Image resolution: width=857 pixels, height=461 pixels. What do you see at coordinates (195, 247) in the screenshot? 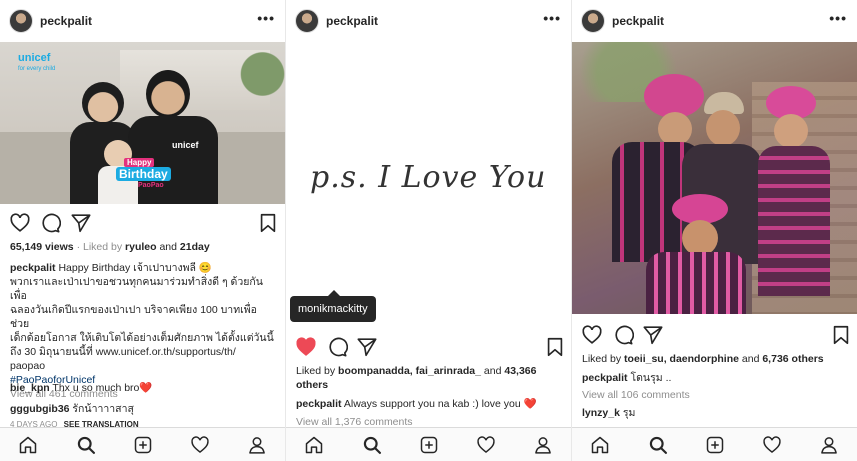
I see `liked-count: 21day` at bounding box center [195, 247].